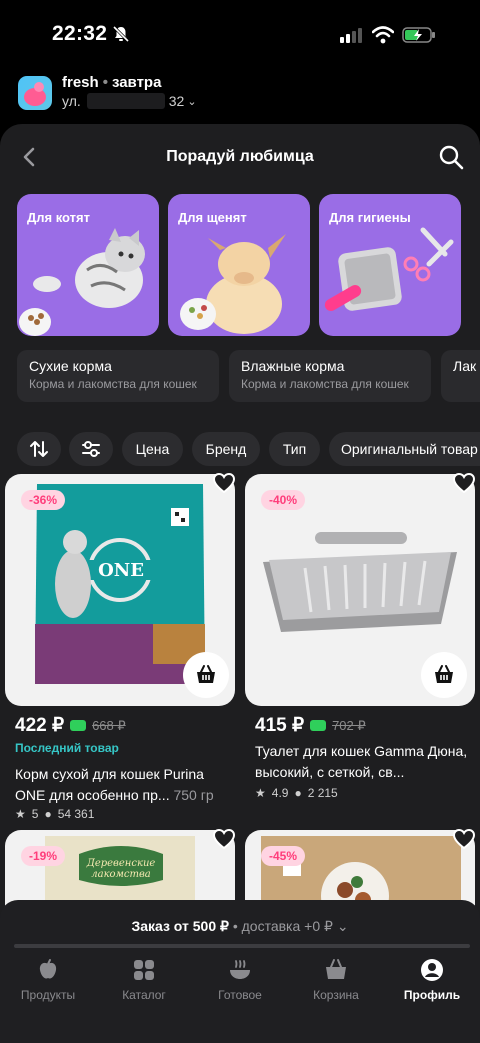 The width and height of the screenshot is (480, 1043). I want to click on nav-label: Профиль, so click(432, 995).